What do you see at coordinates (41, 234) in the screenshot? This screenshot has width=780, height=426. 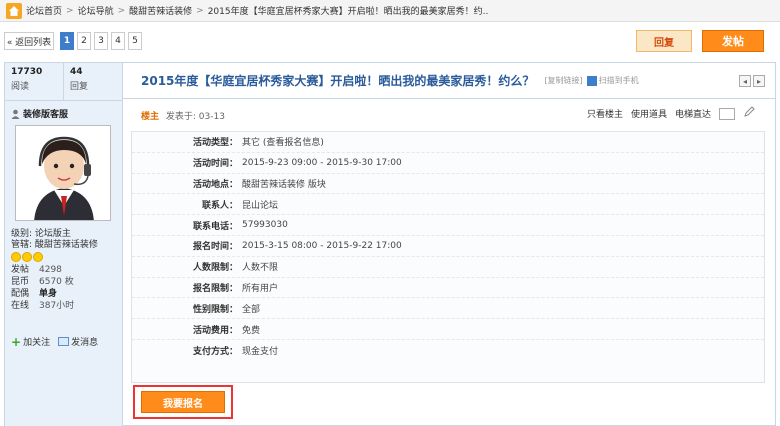 I see `author-level: 级别: 论坛版主` at bounding box center [41, 234].